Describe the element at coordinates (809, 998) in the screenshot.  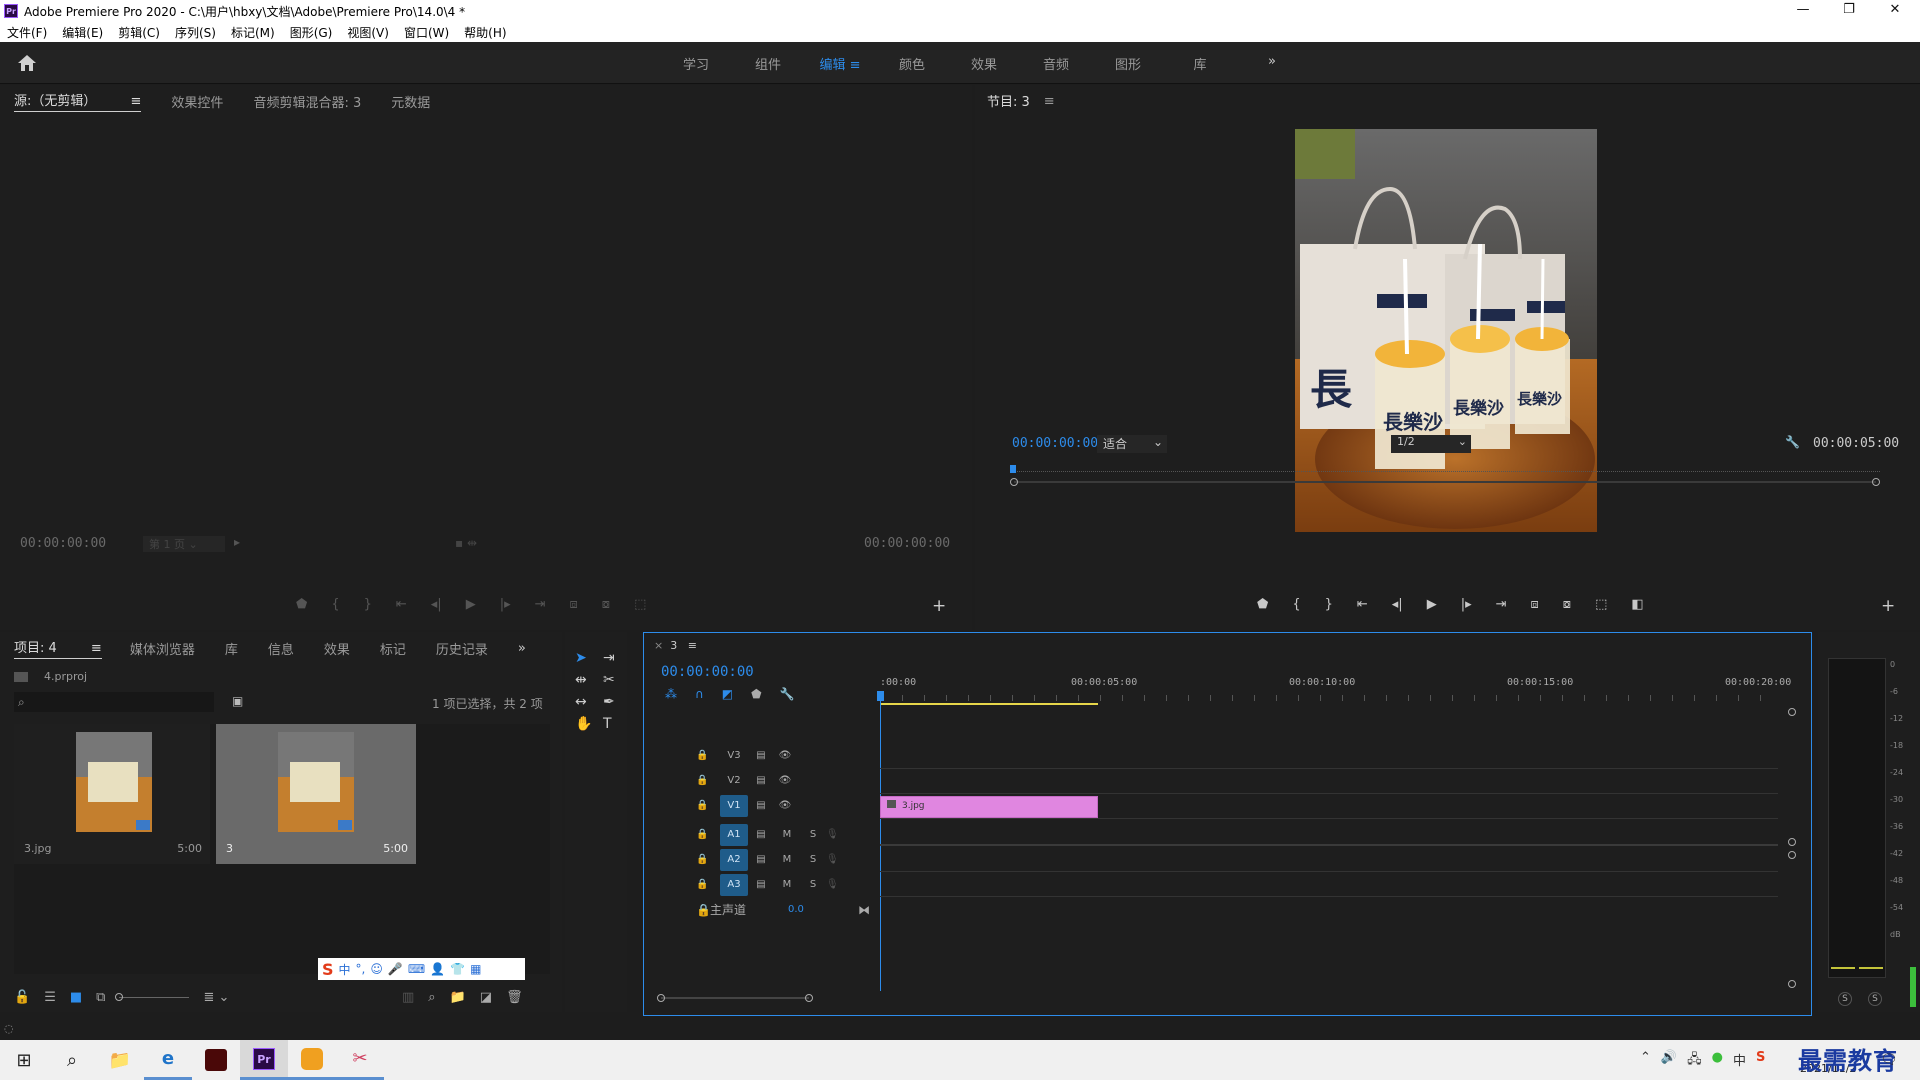
I see `scroll-handle-right` at that location.